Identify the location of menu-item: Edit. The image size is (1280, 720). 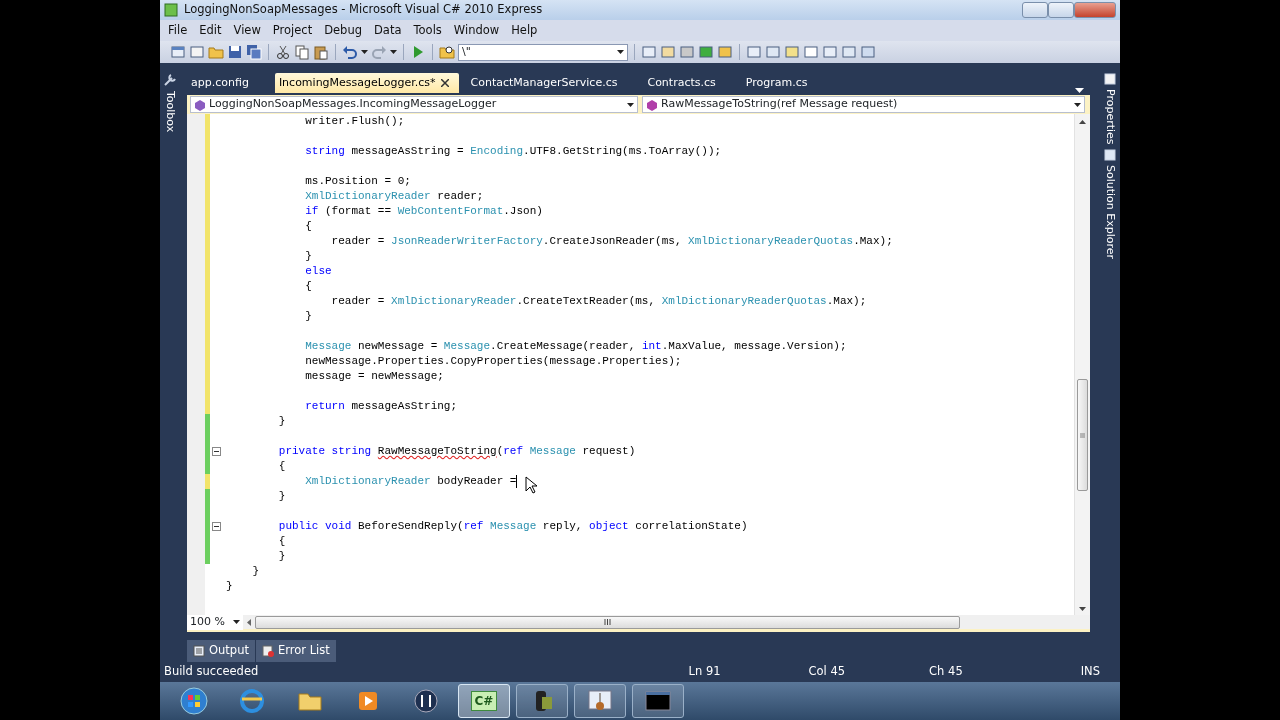
(210, 30).